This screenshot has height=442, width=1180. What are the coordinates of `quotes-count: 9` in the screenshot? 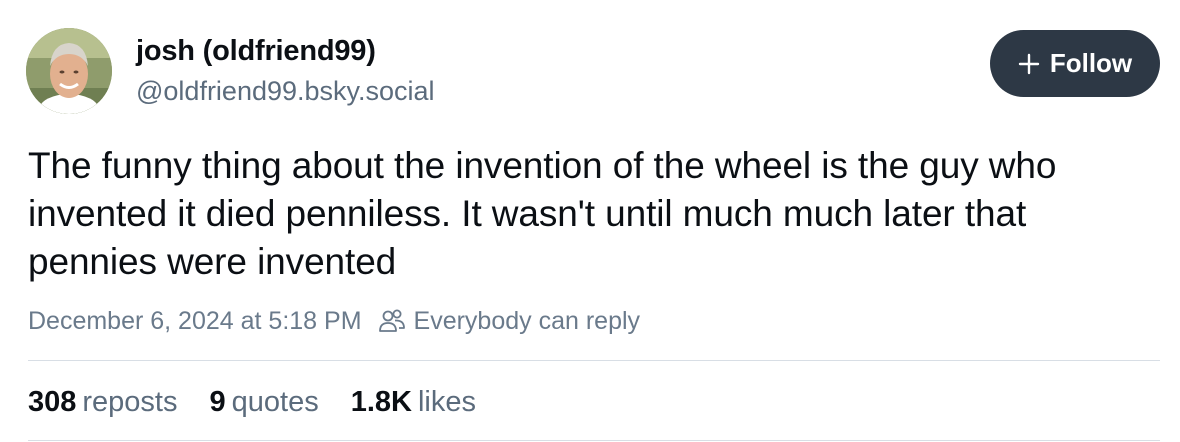 It's located at (217, 402).